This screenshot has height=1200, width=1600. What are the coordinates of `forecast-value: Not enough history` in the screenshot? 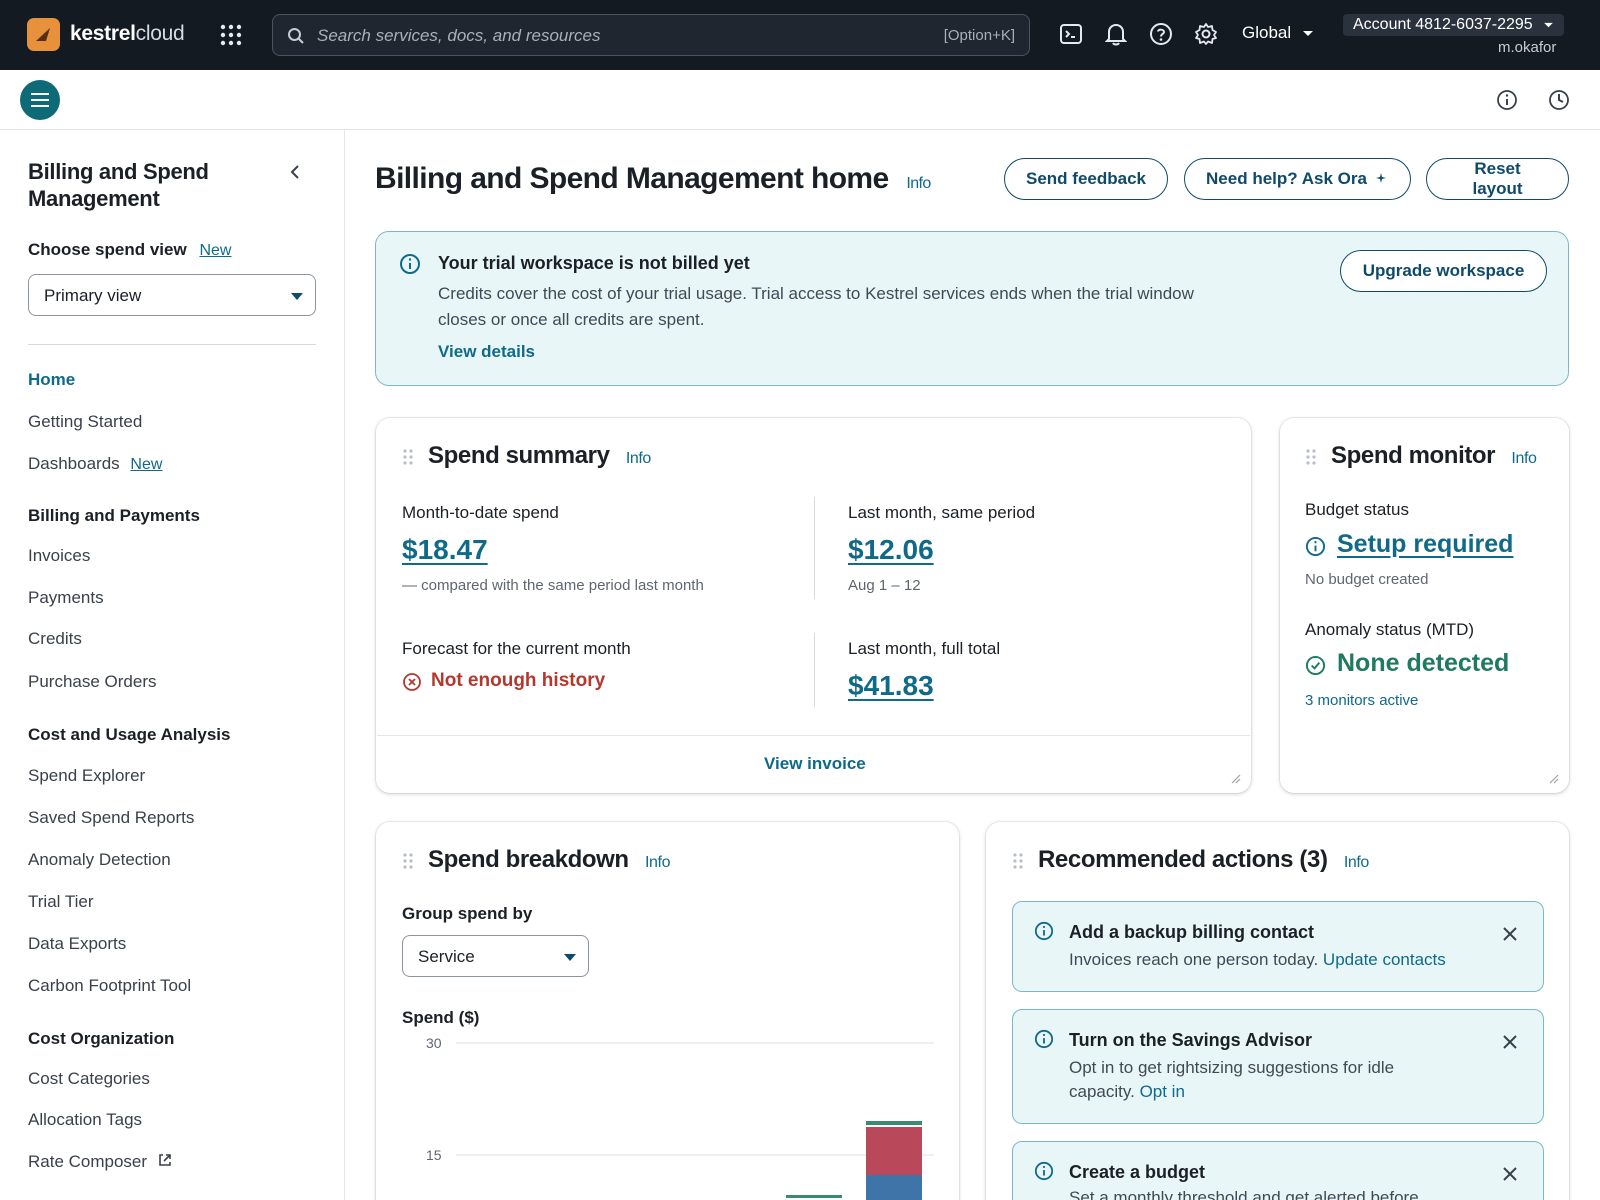 It's located at (518, 680).